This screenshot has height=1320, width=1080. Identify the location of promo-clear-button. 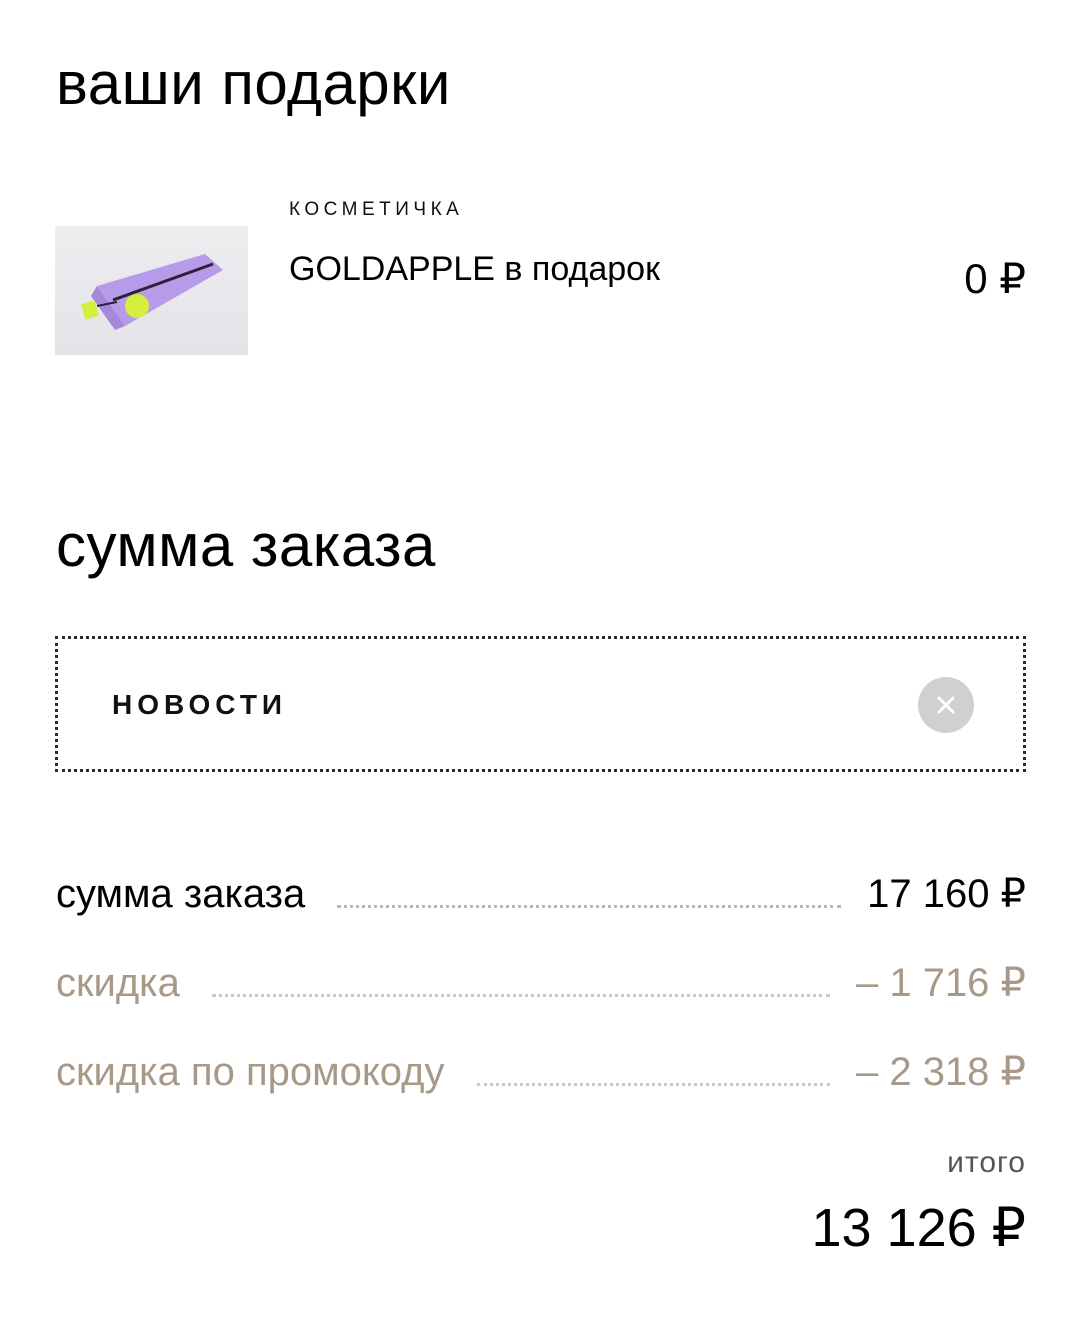
(946, 705).